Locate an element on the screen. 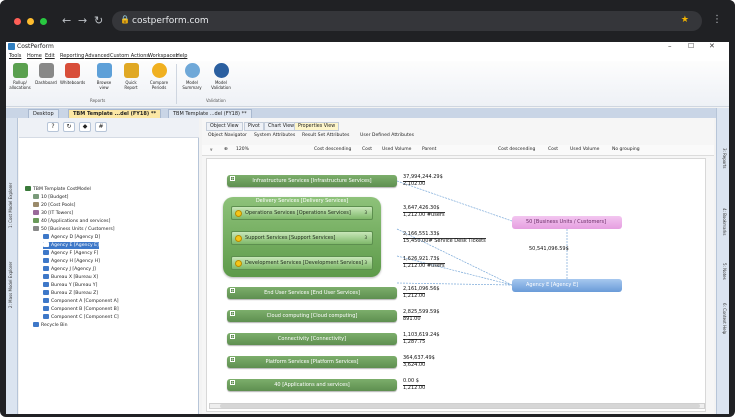 This screenshot has height=417, width=735. tab-system-attributes: System Attributes is located at coordinates (274, 135).